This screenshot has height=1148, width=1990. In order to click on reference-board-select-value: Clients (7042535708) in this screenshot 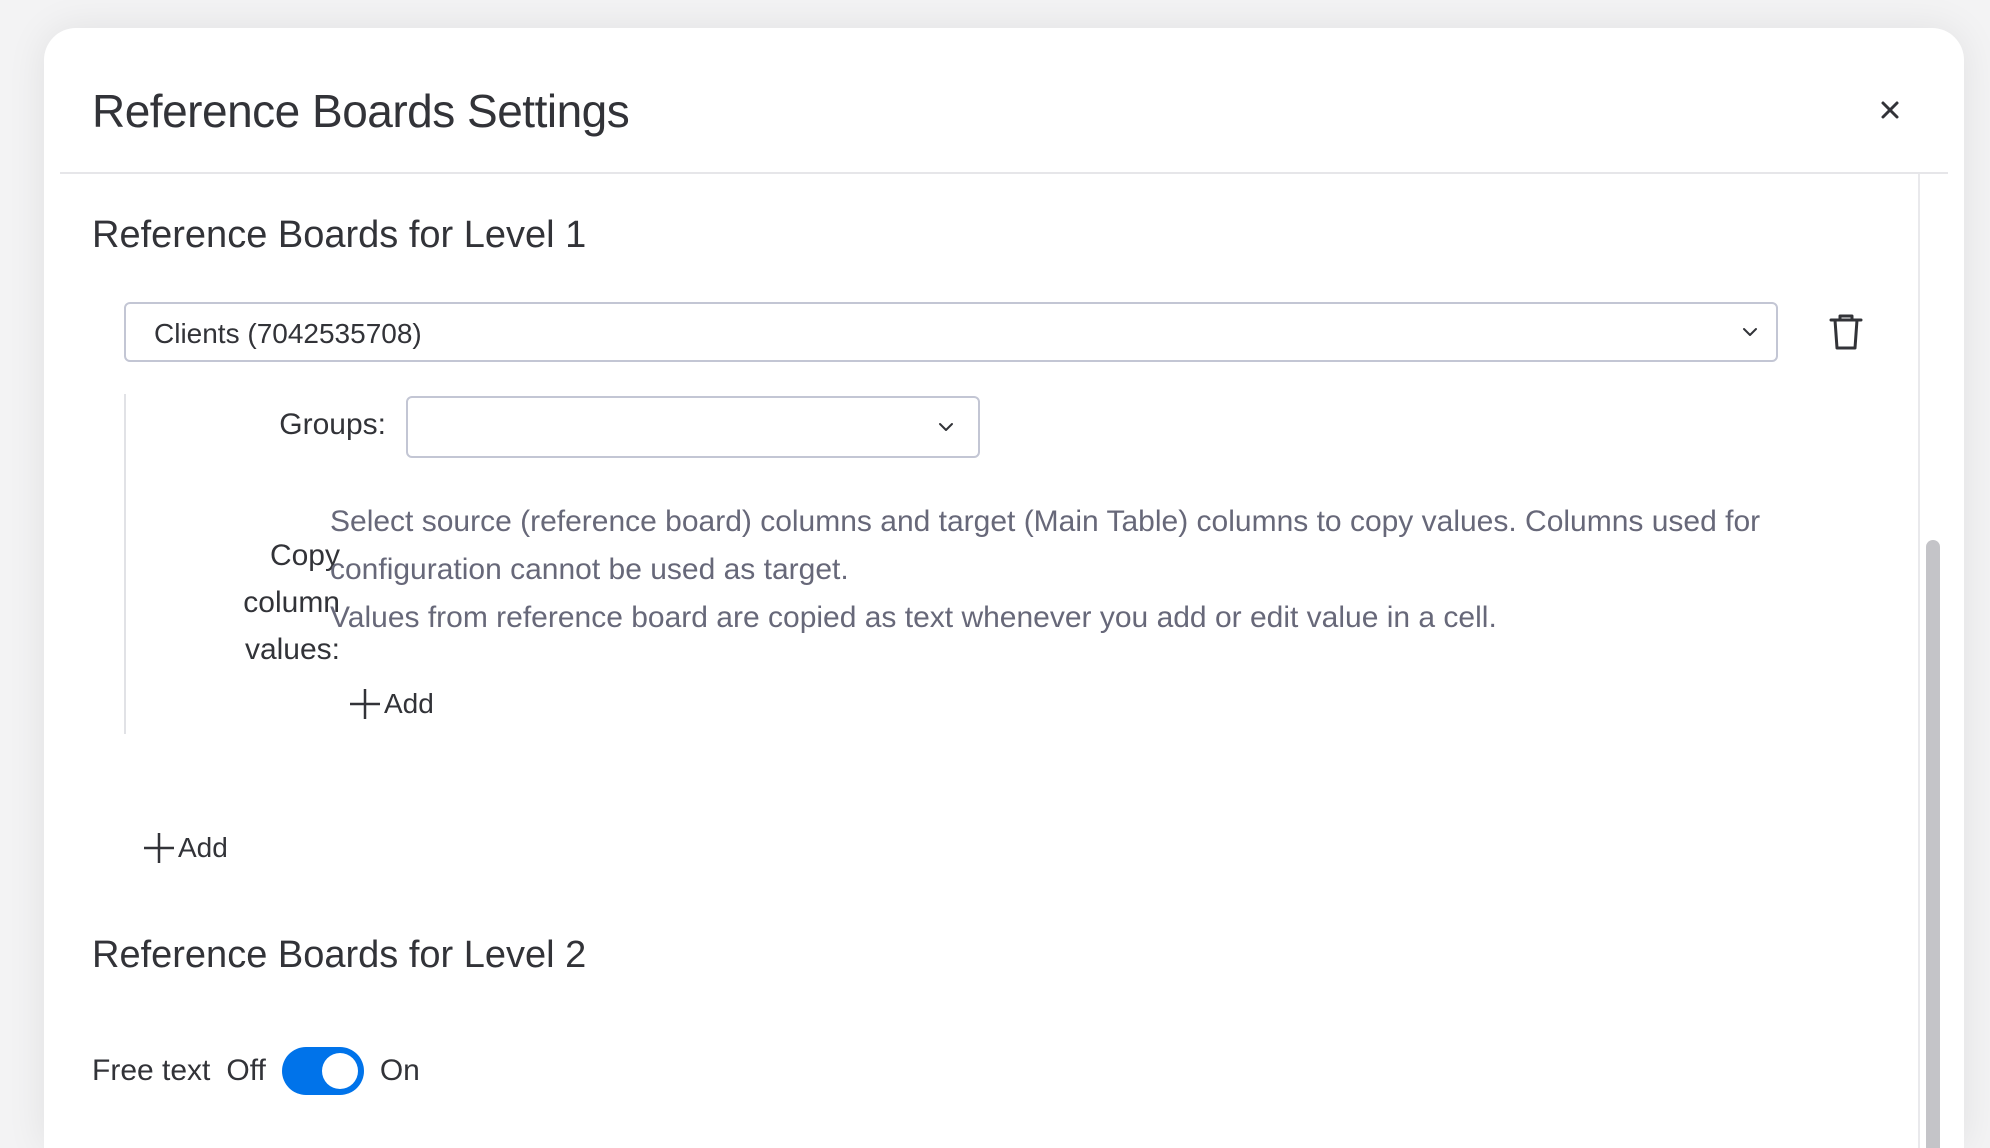, I will do `click(288, 333)`.